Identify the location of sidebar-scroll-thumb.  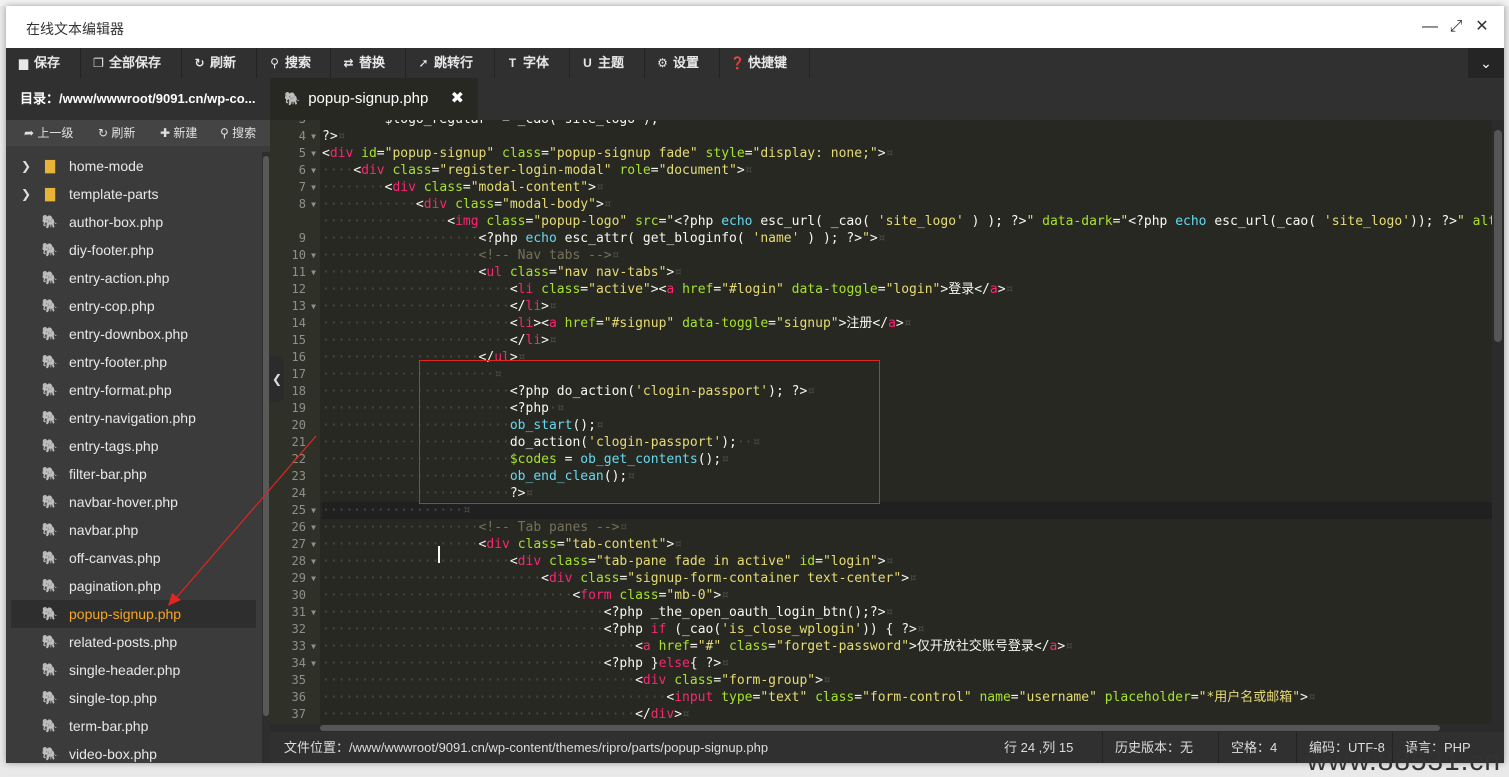
(266, 436).